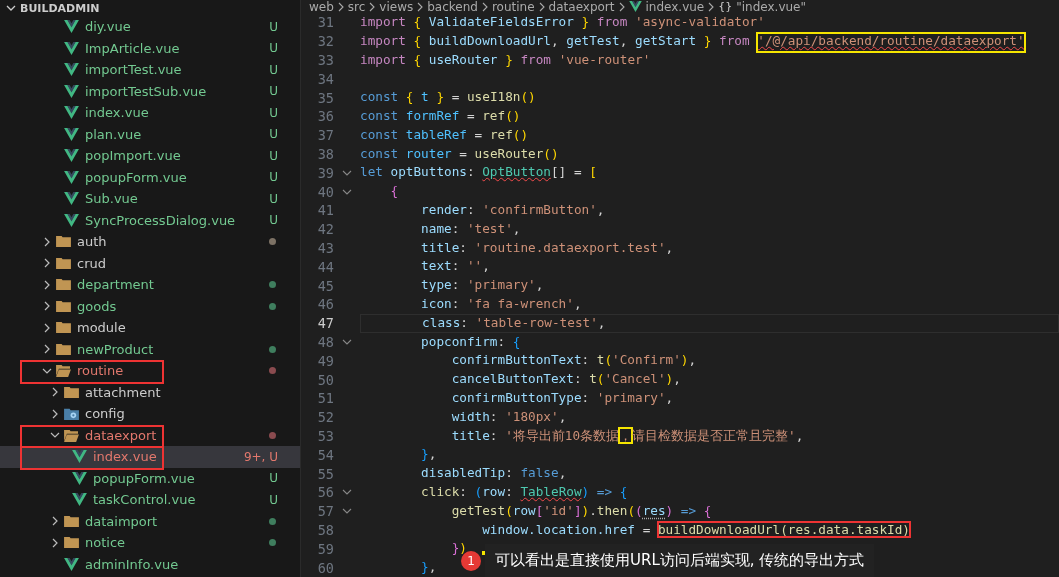 Image resolution: width=1059 pixels, height=577 pixels. Describe the element at coordinates (144, 500) in the screenshot. I see `file-name: taskControl.vue` at that location.